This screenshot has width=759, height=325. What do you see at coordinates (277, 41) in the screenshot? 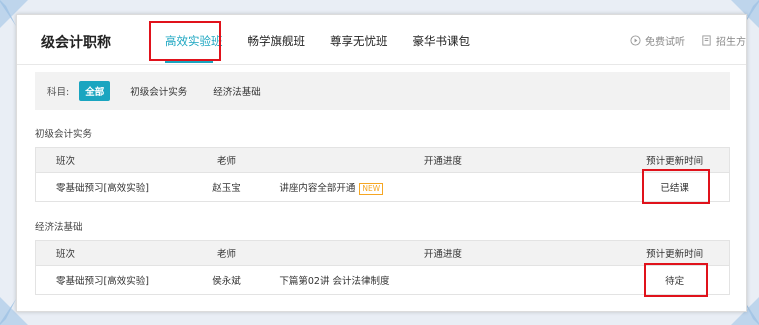
I see `tab-changxue: 畅学旗舰班` at bounding box center [277, 41].